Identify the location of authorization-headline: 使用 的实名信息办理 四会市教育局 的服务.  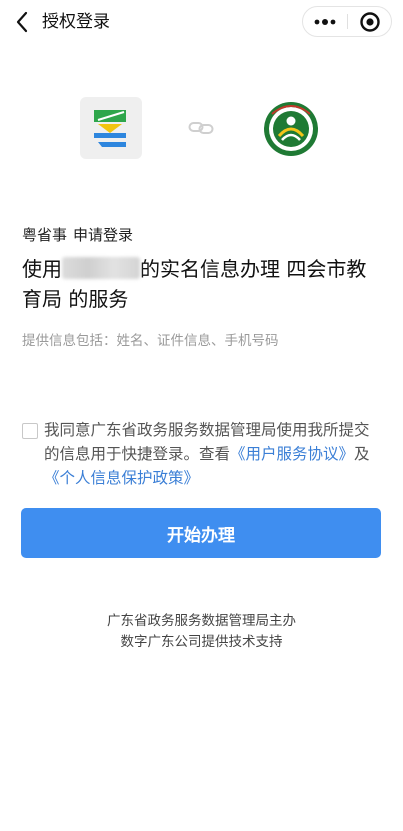
(203, 284).